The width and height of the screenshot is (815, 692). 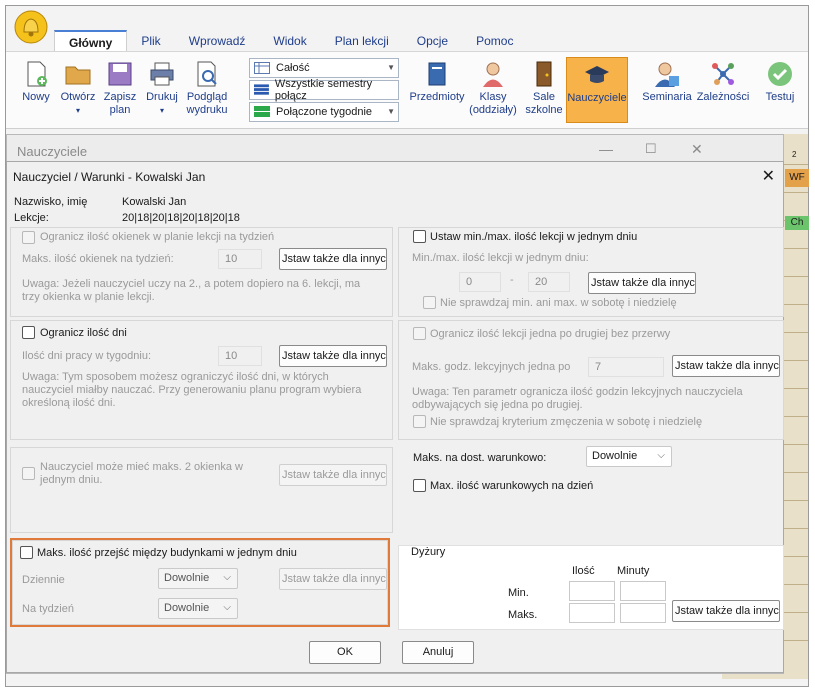 I want to click on consecutive-weekend-checkbox, so click(x=419, y=421).